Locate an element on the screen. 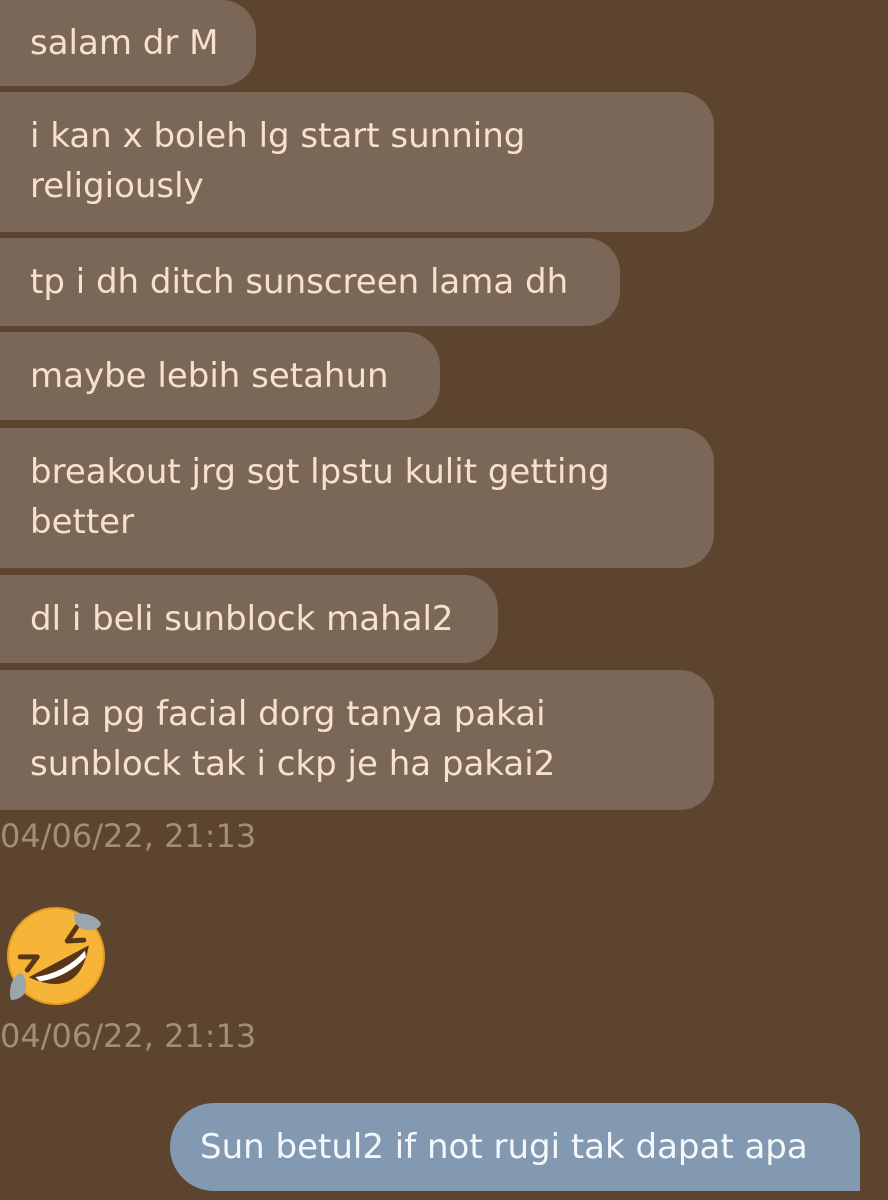 This screenshot has width=888, height=1200. incoming-message: dl i beli sunblock mahal2 is located at coordinates (249, 619).